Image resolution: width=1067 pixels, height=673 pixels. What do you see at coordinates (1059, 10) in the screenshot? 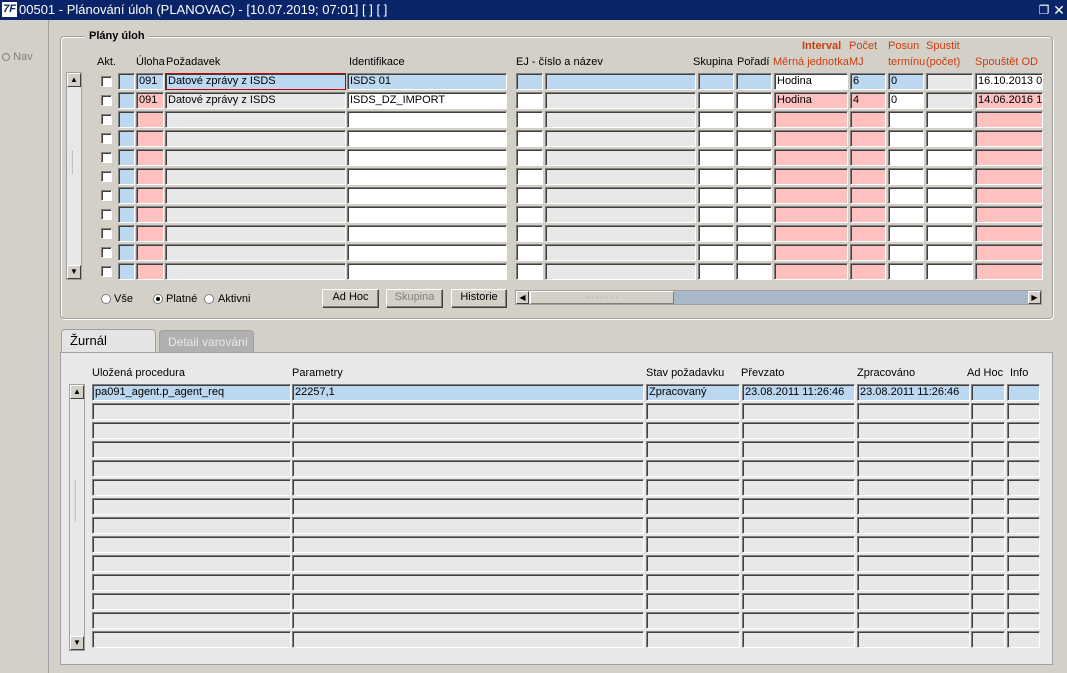
I see `close-icon: ✕` at bounding box center [1059, 10].